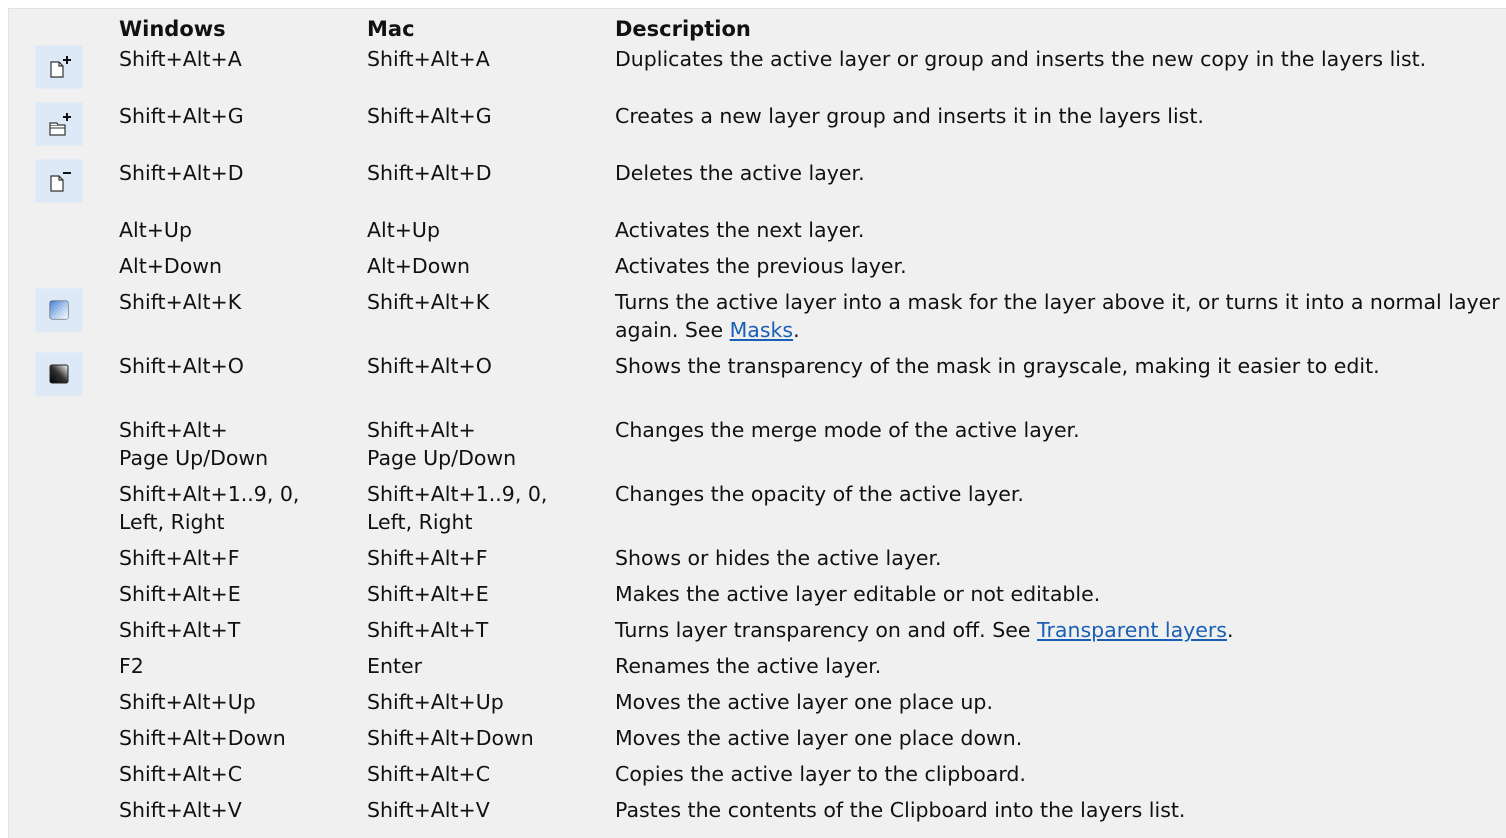 This screenshot has height=838, width=1506. I want to click on table-header-row: Windows Mac Description, so click(770, 30).